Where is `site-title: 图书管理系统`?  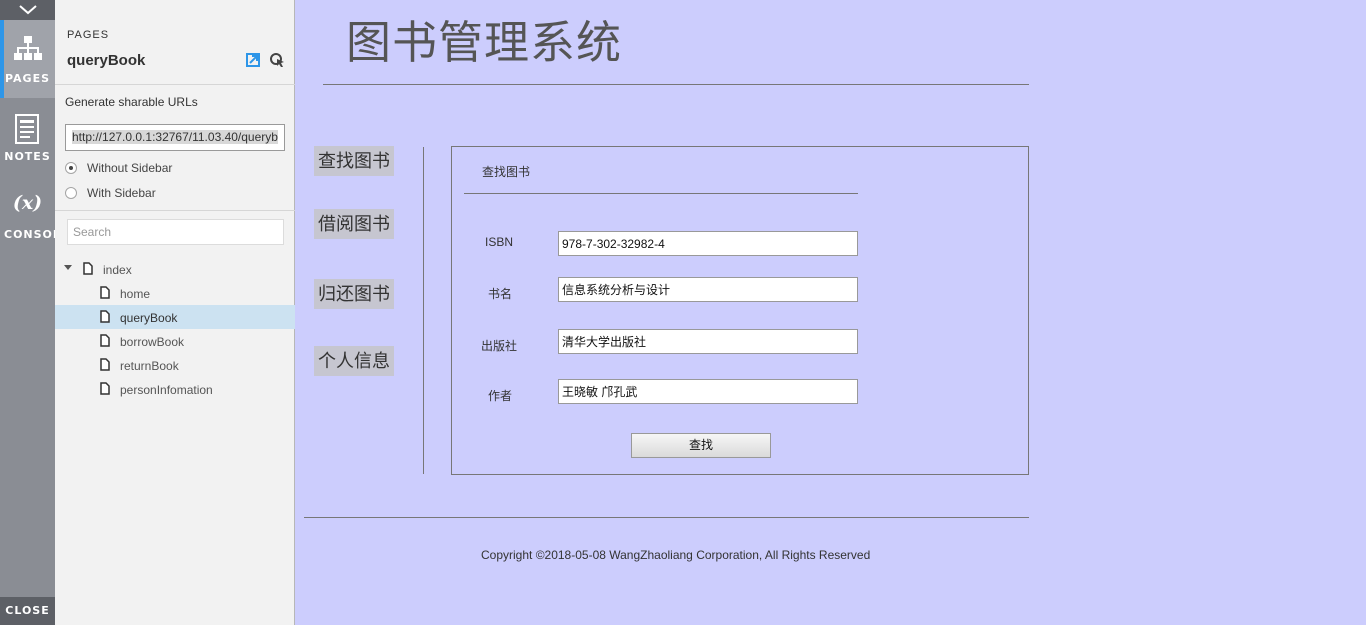
site-title: 图书管理系统 is located at coordinates (484, 42).